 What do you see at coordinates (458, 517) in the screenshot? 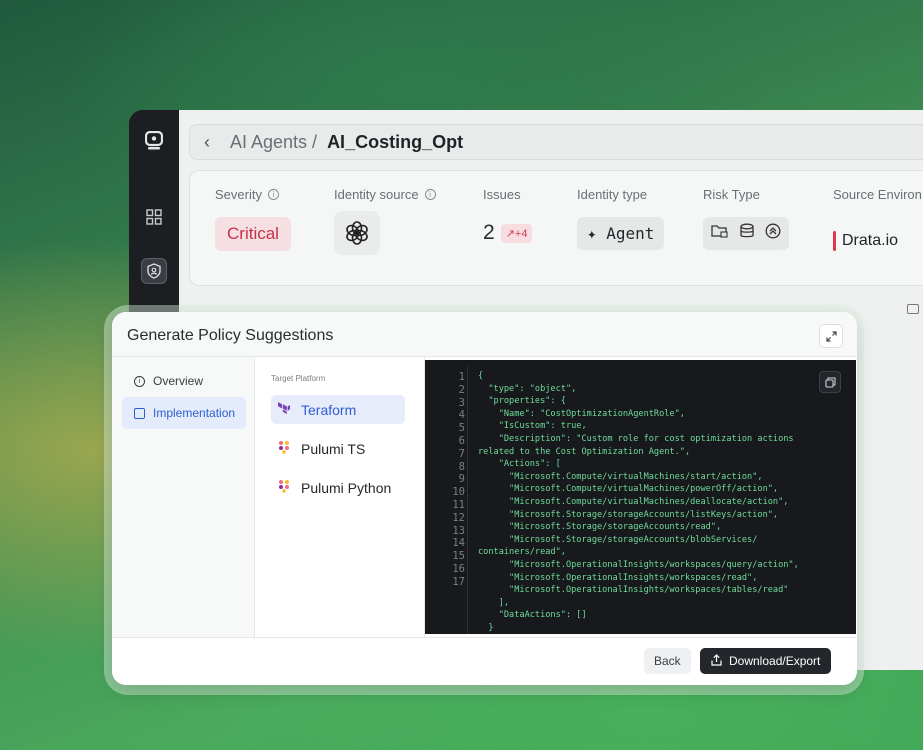
I see `line-number: 12` at bounding box center [458, 517].